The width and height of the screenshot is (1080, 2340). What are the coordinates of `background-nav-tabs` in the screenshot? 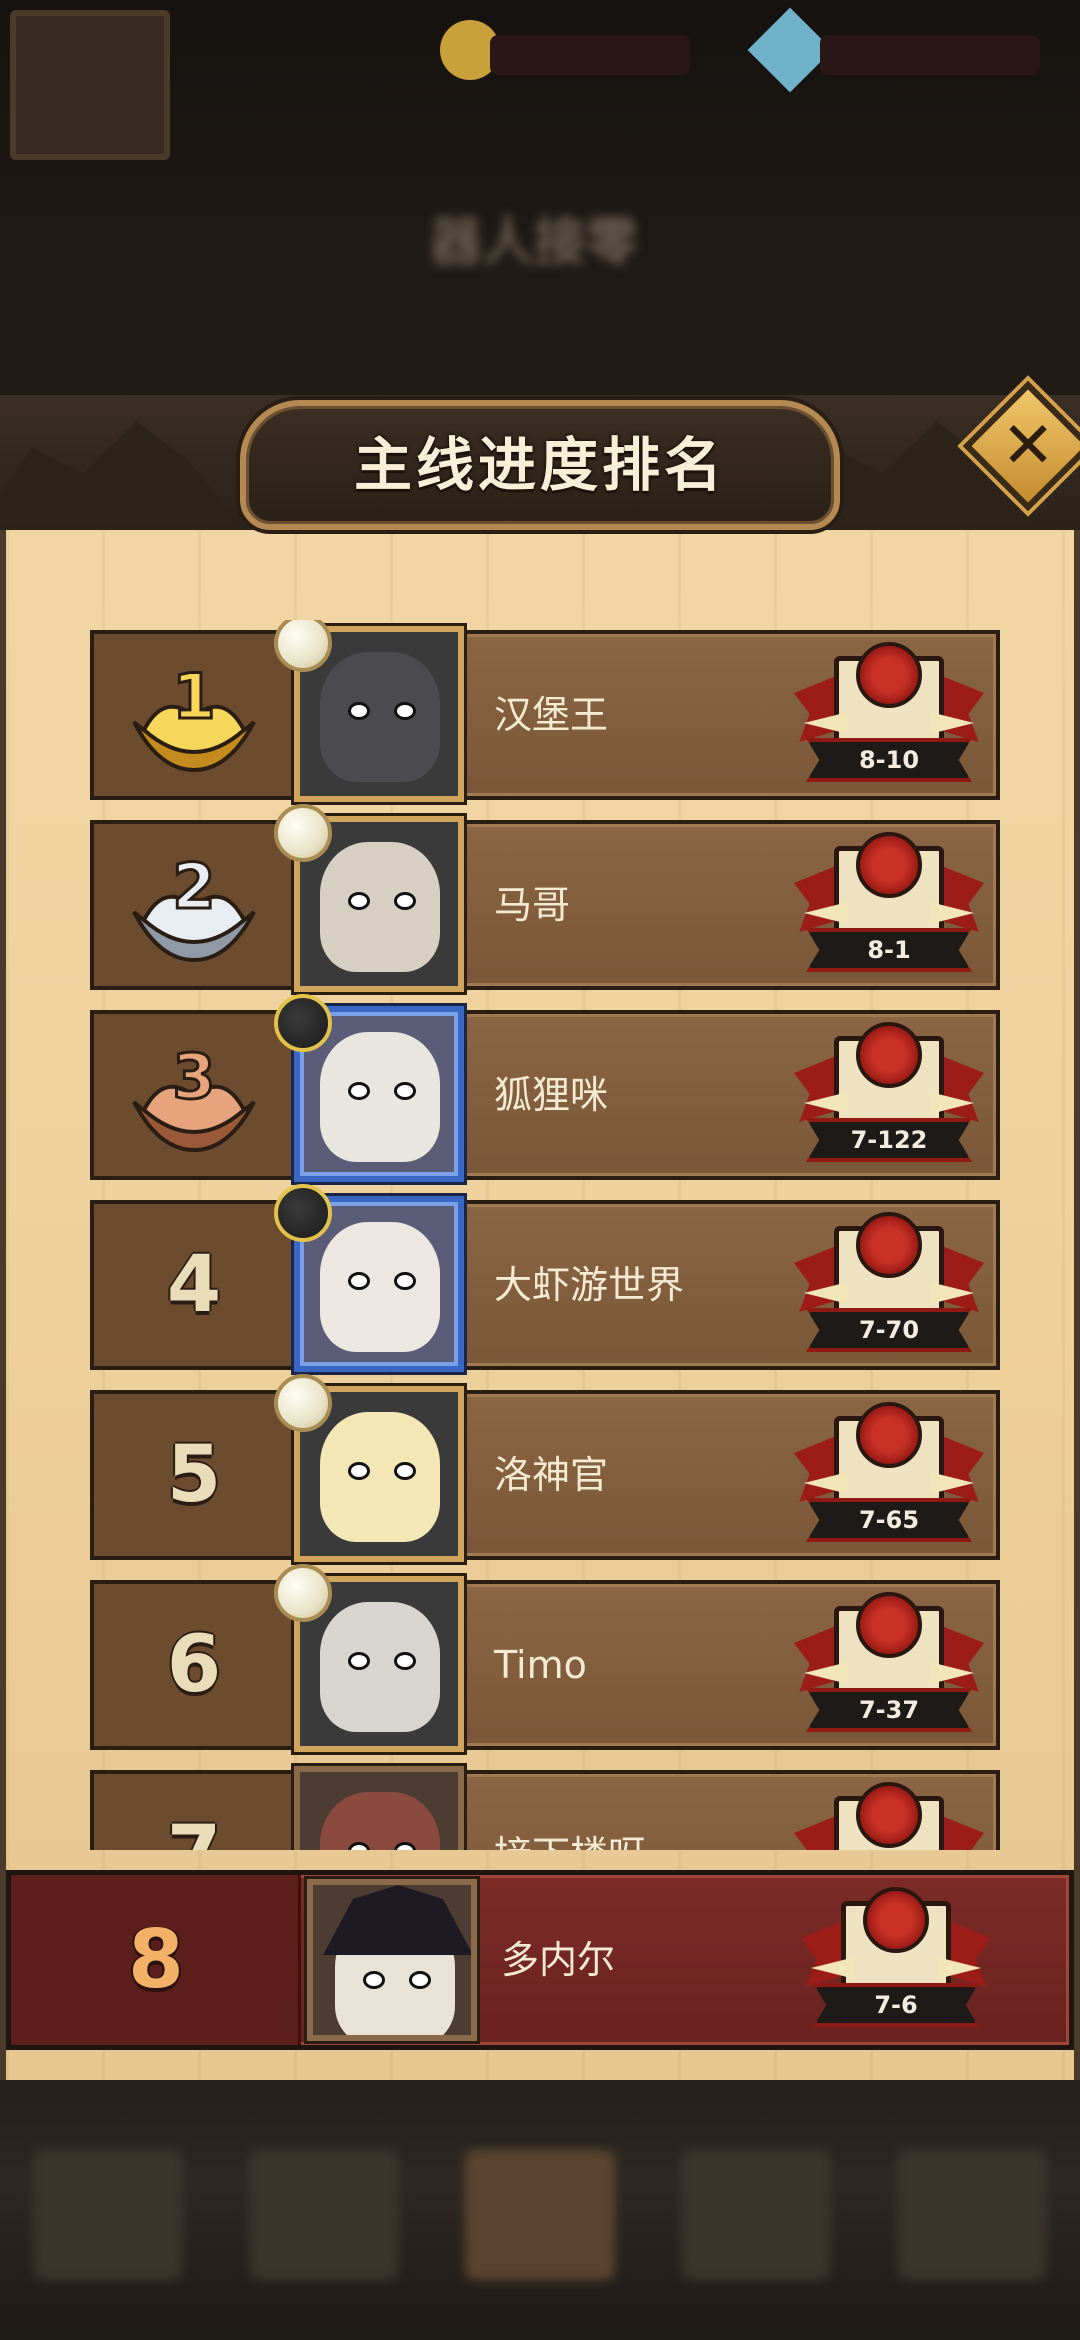 It's located at (540, 2230).